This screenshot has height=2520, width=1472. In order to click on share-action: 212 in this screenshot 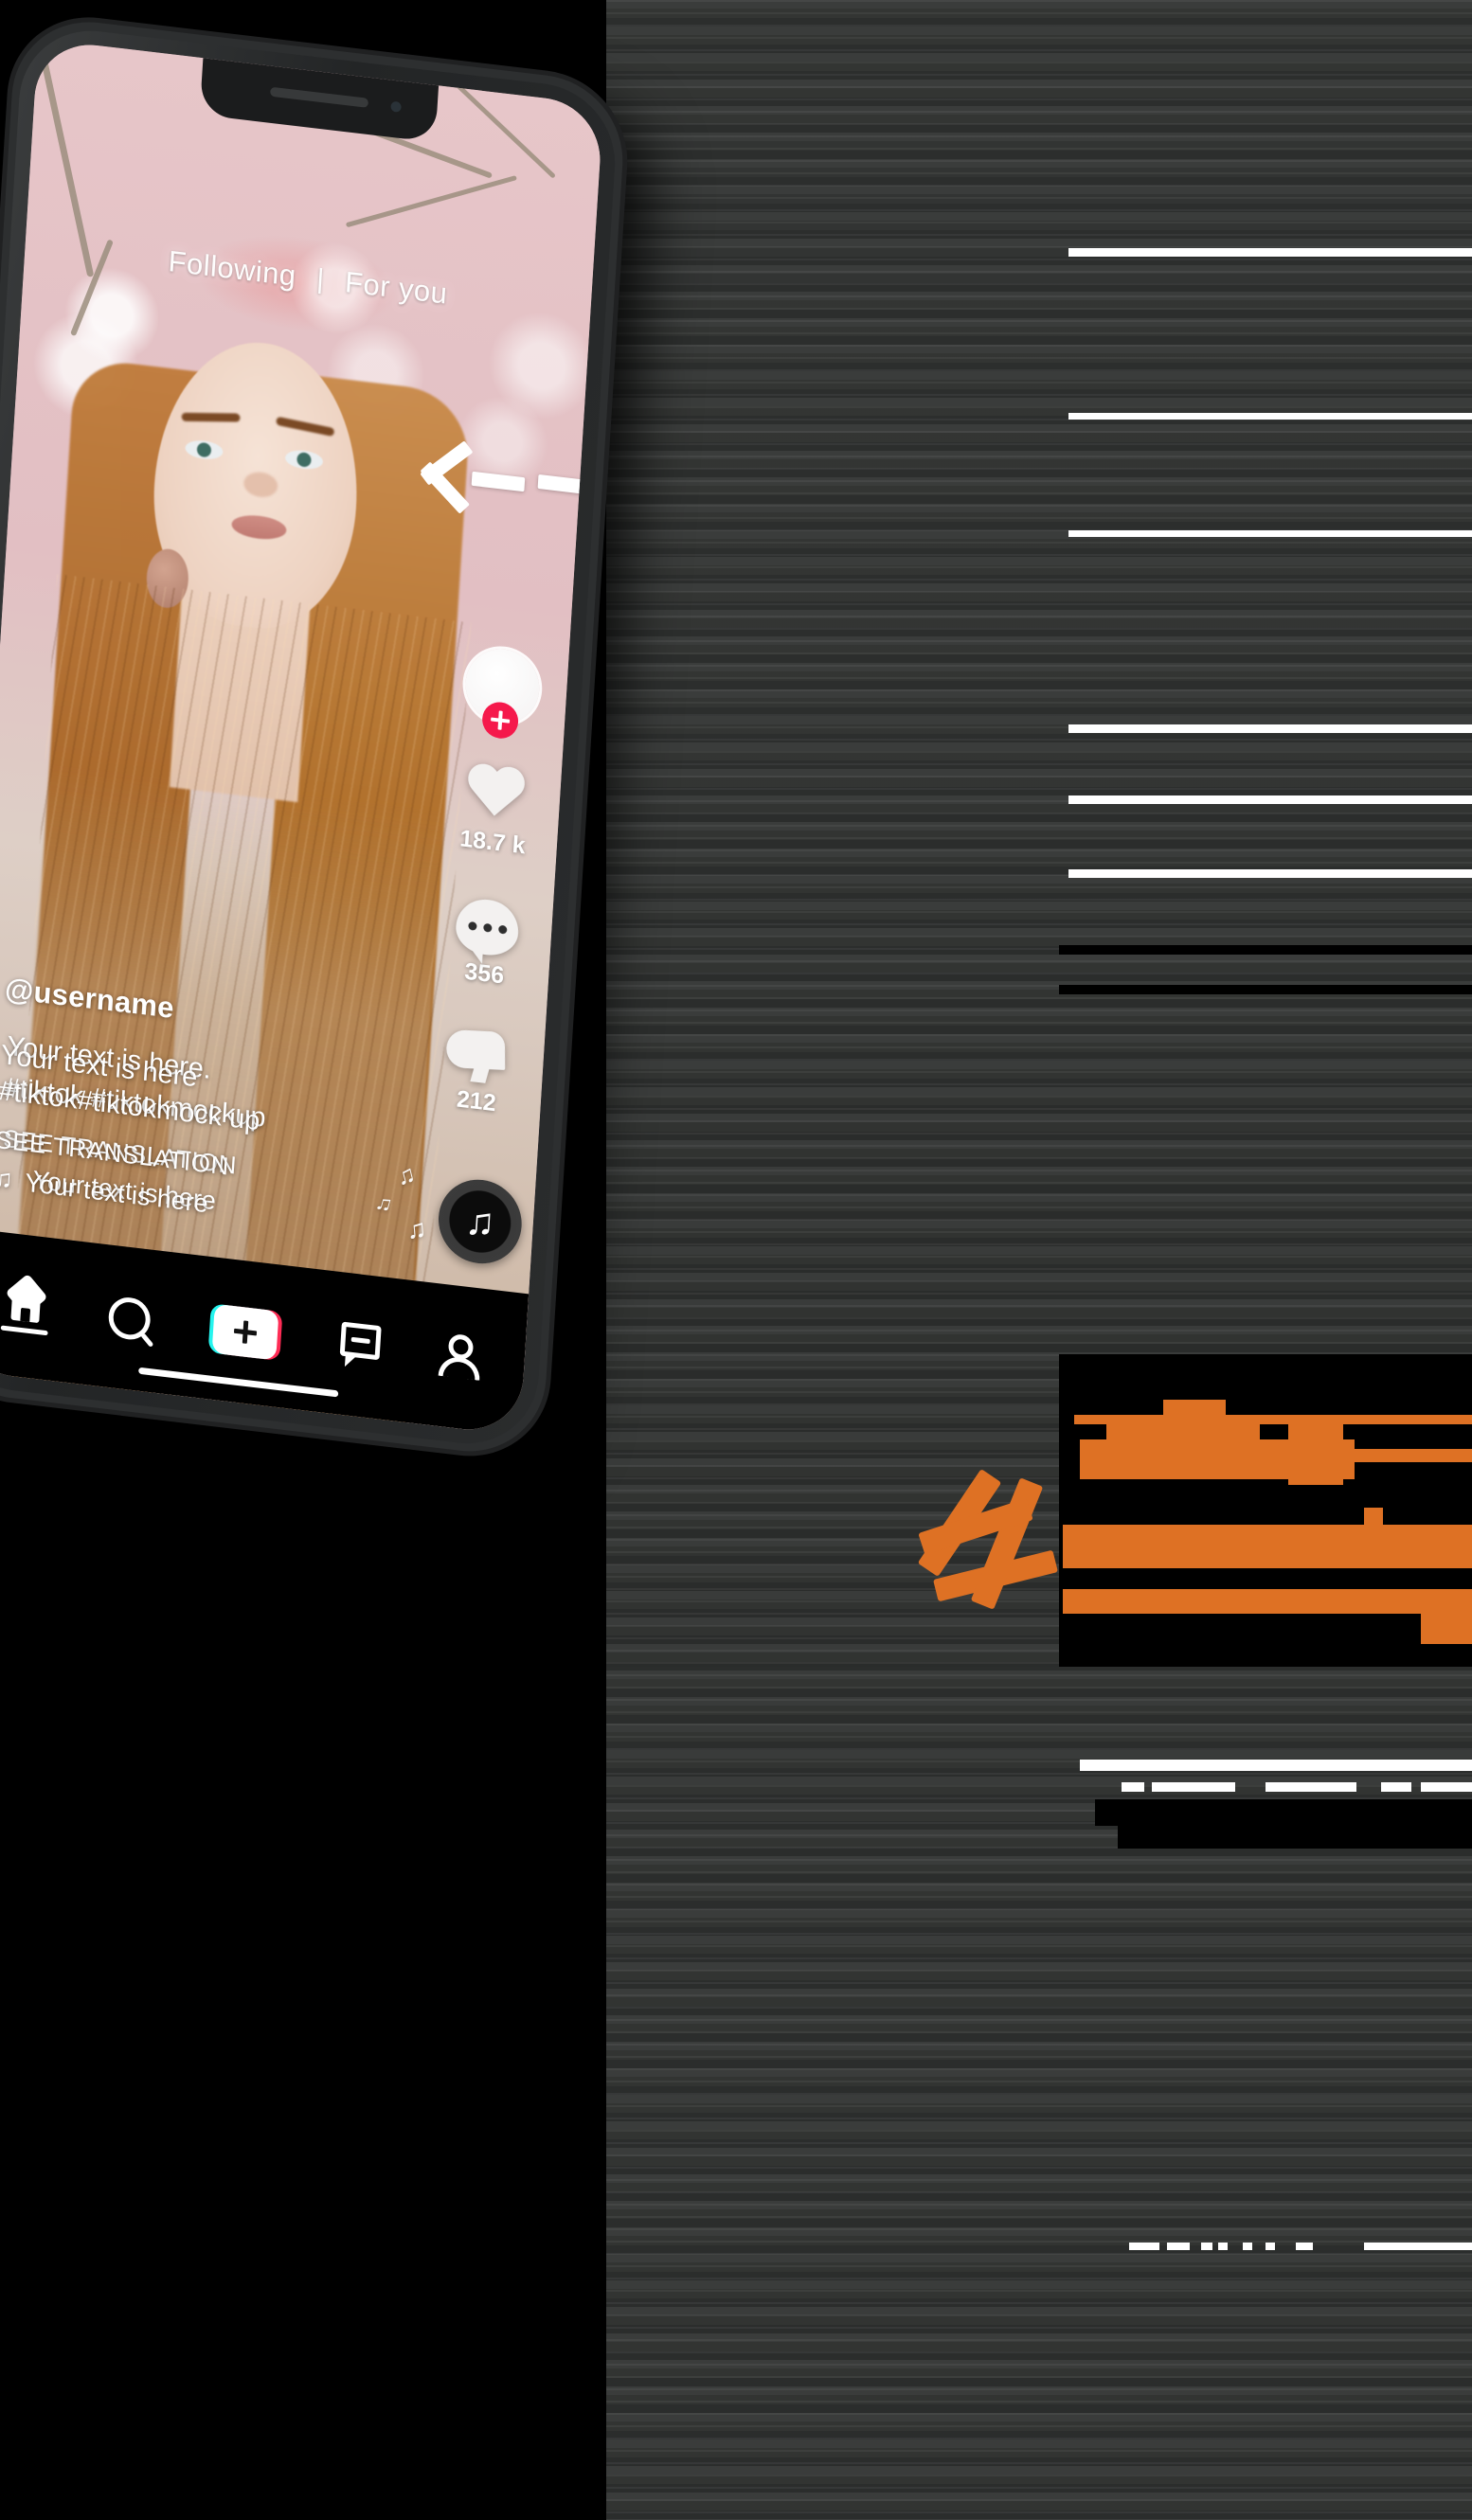, I will do `click(477, 1073)`.